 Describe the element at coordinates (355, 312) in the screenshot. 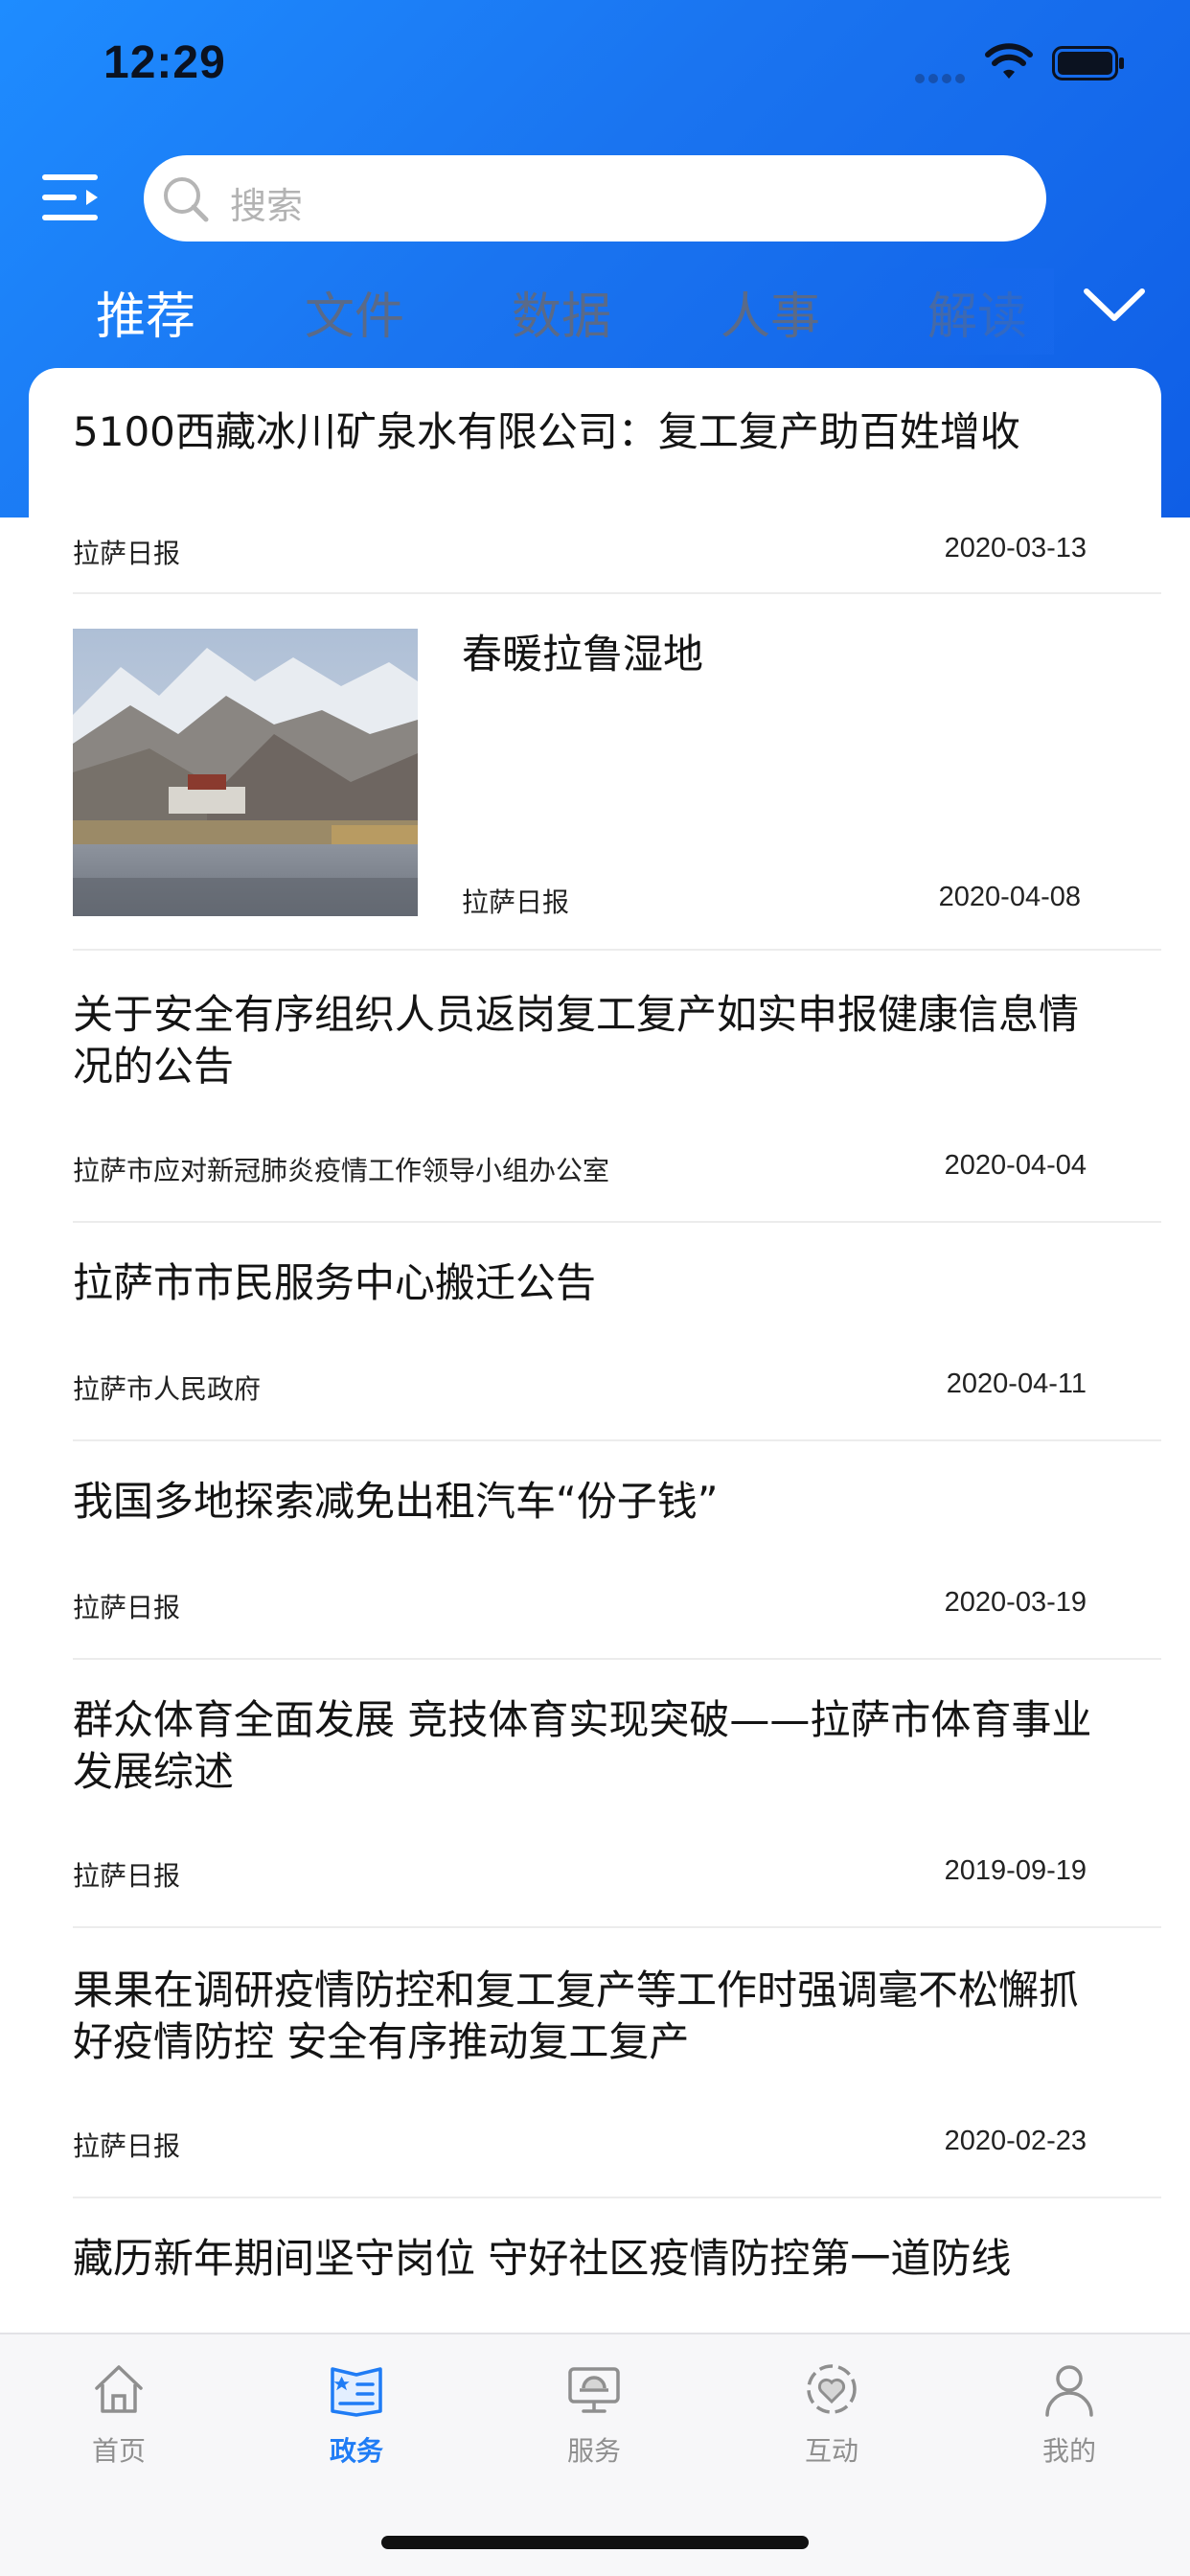

I see `tab-documents: 文件` at that location.